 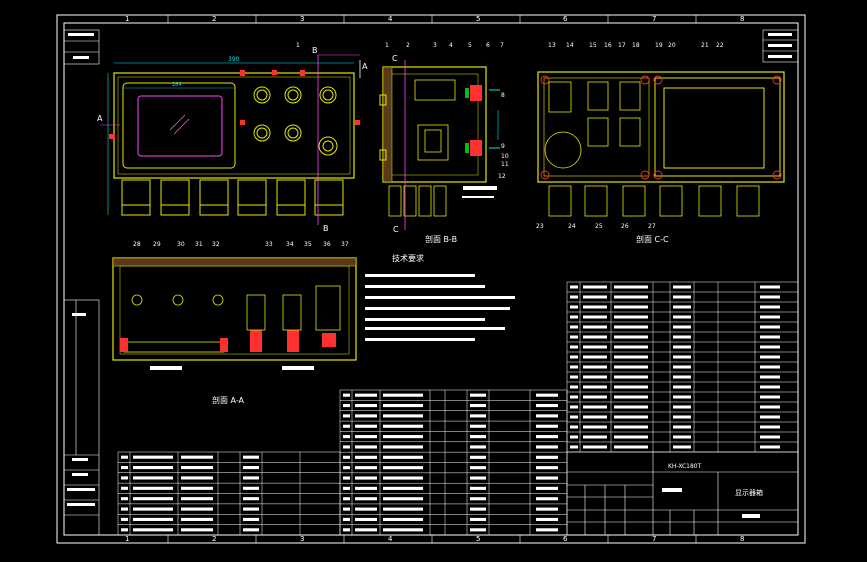 What do you see at coordinates (451, 45) in the screenshot?
I see `svg-text: 4` at bounding box center [451, 45].